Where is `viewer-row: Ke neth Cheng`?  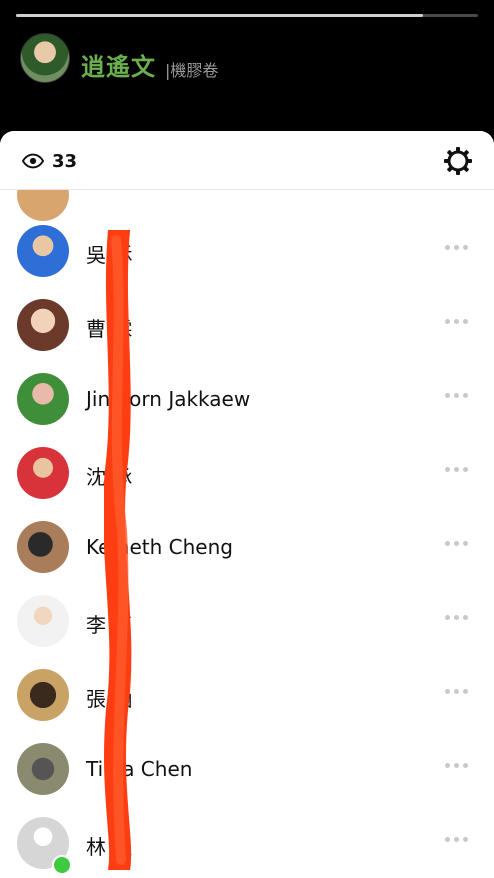
viewer-row: Ke neth Cheng is located at coordinates (247, 548).